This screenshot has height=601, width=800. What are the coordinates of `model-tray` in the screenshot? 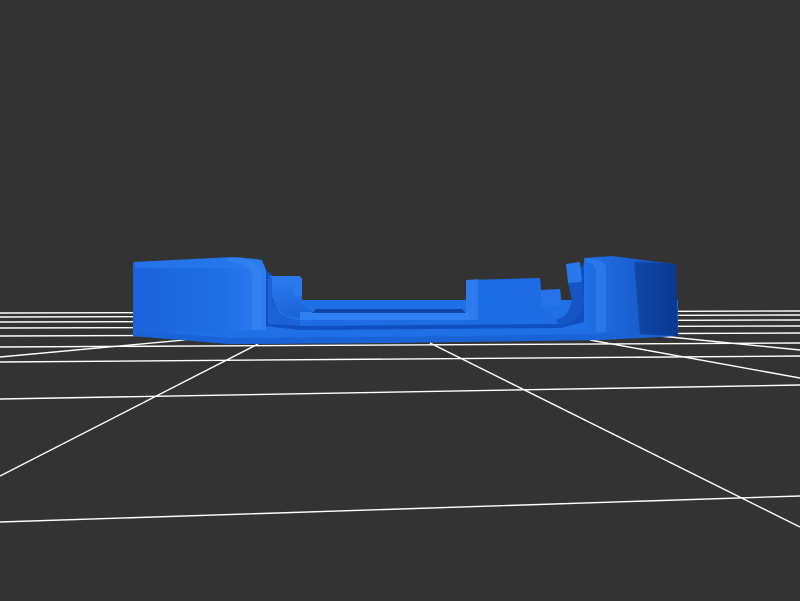 It's located at (405, 300).